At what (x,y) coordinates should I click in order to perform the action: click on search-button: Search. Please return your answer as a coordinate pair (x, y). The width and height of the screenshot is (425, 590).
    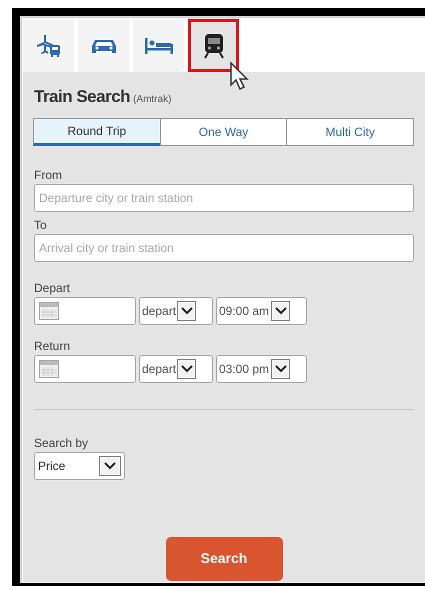
    Looking at the image, I should click on (224, 558).